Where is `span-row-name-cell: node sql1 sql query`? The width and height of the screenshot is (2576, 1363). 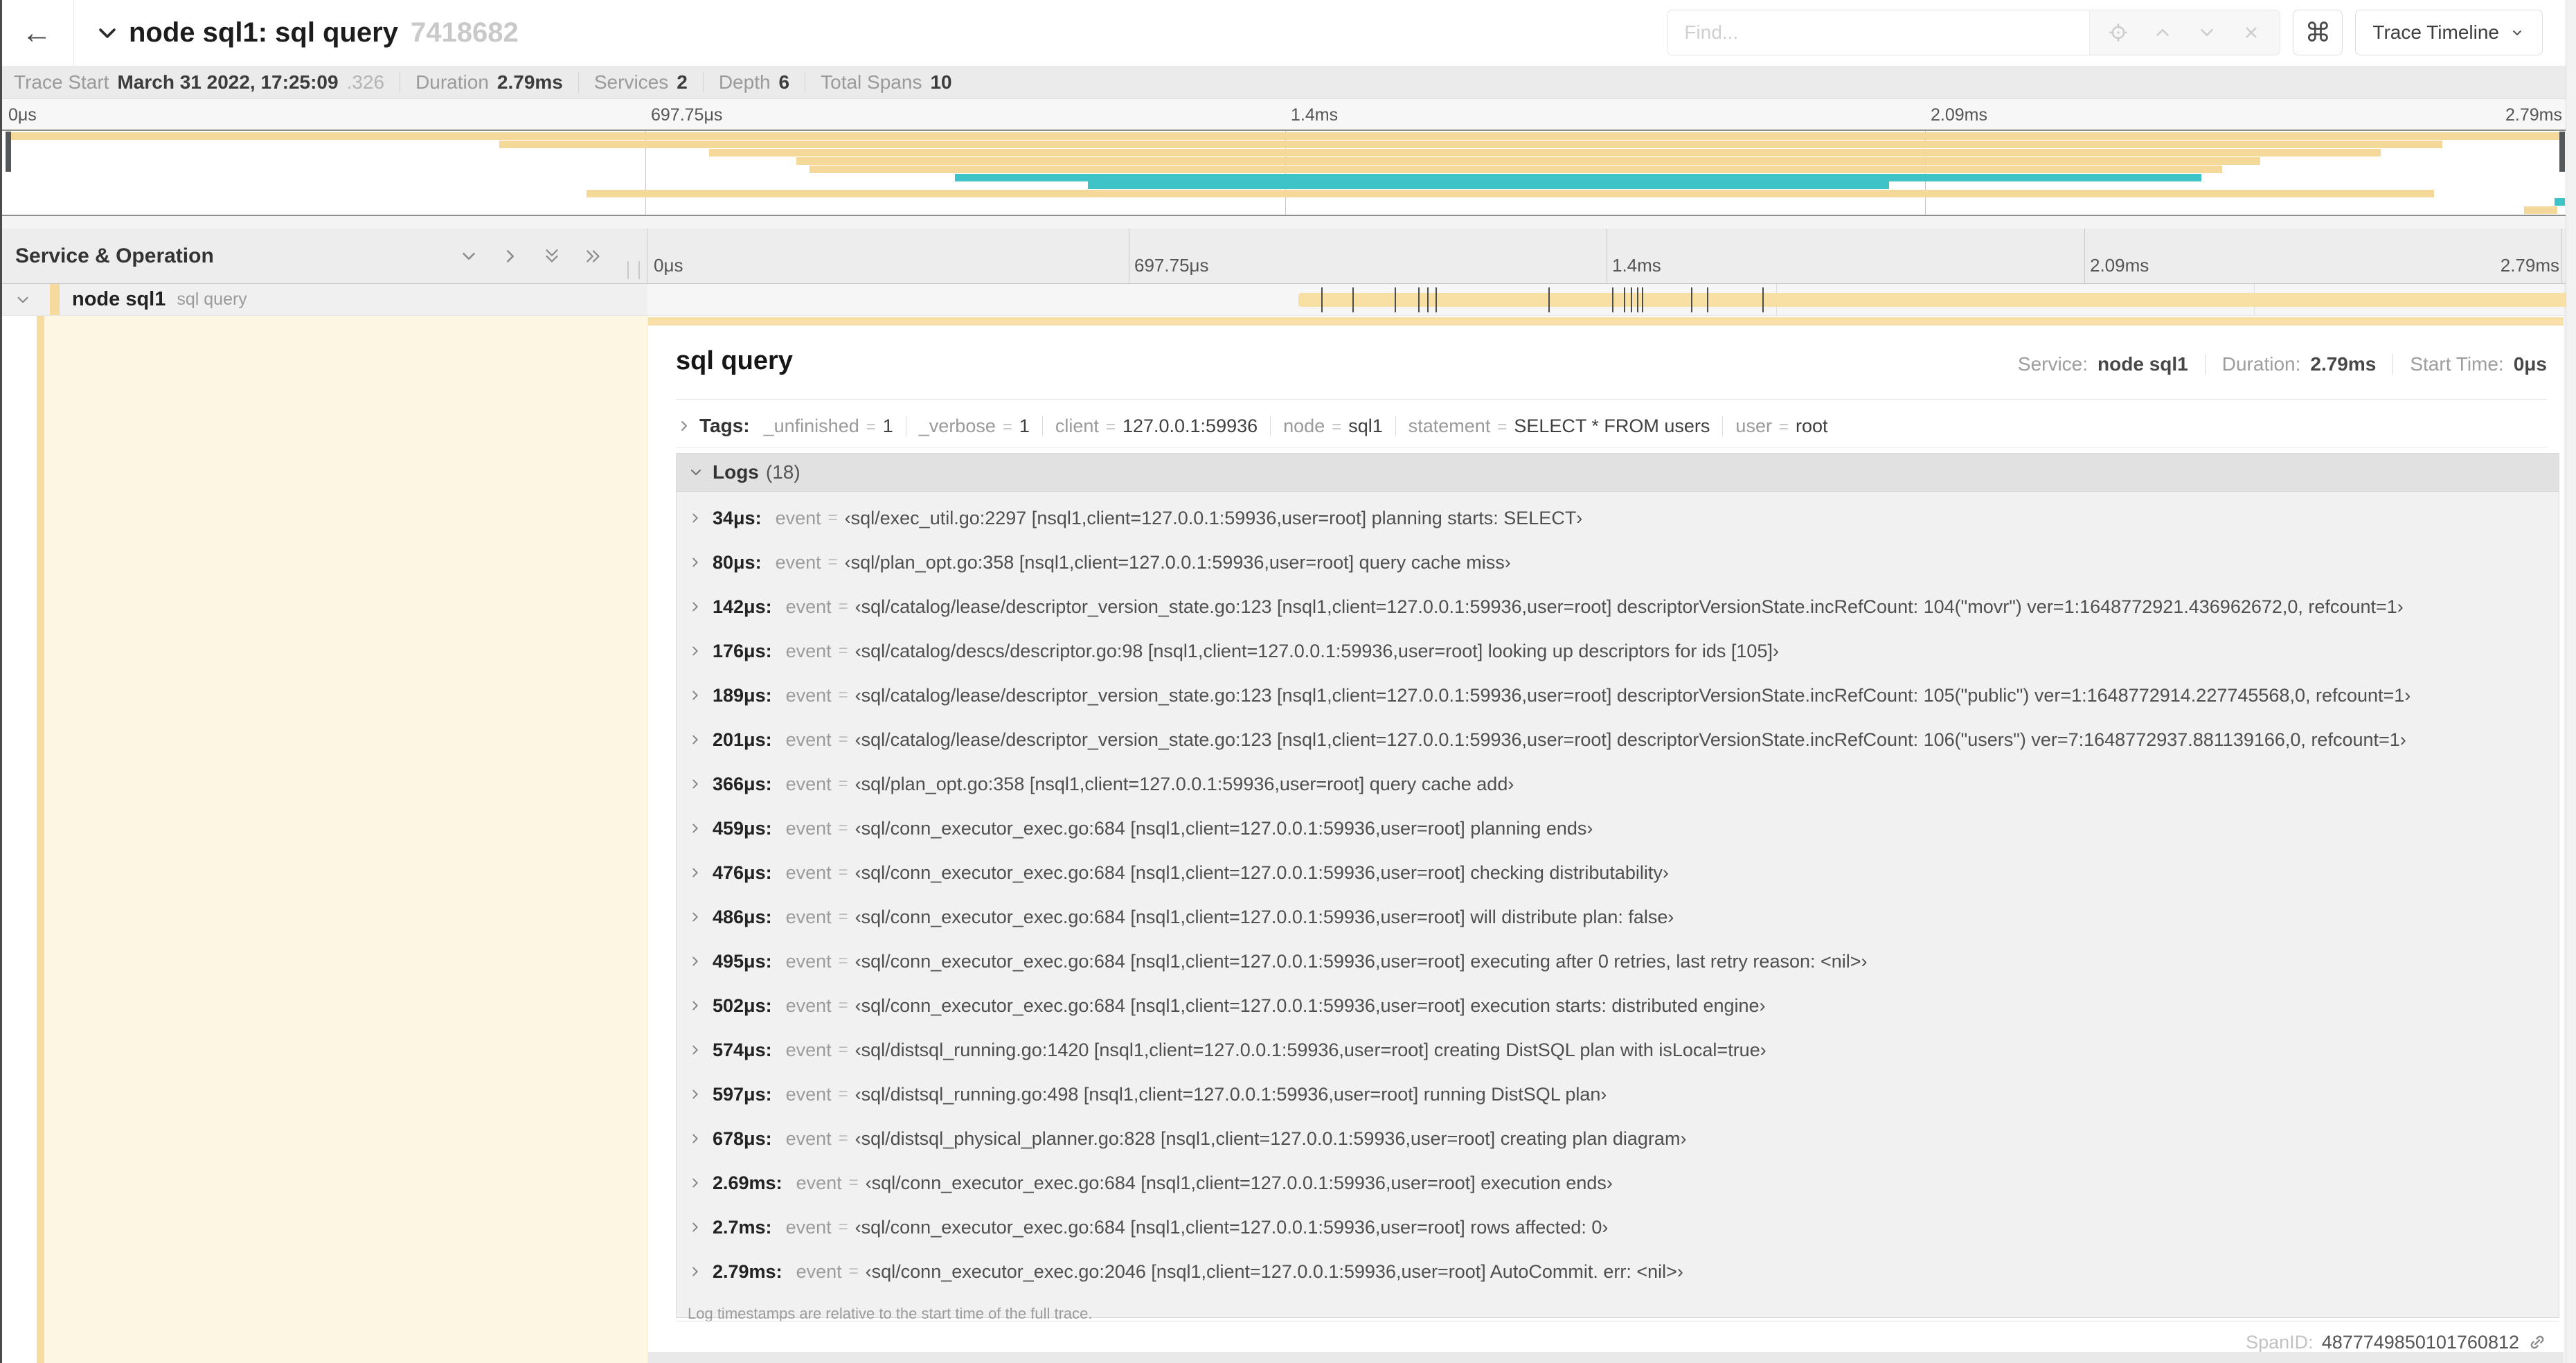 span-row-name-cell: node sql1 sql query is located at coordinates (323, 300).